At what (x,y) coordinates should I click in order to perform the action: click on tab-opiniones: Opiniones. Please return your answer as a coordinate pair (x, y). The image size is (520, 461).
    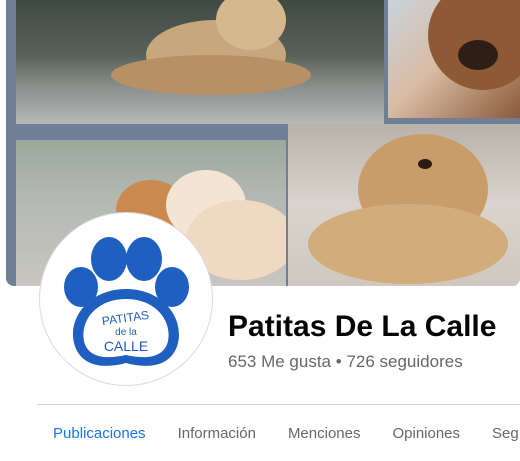
    Looking at the image, I should click on (426, 433).